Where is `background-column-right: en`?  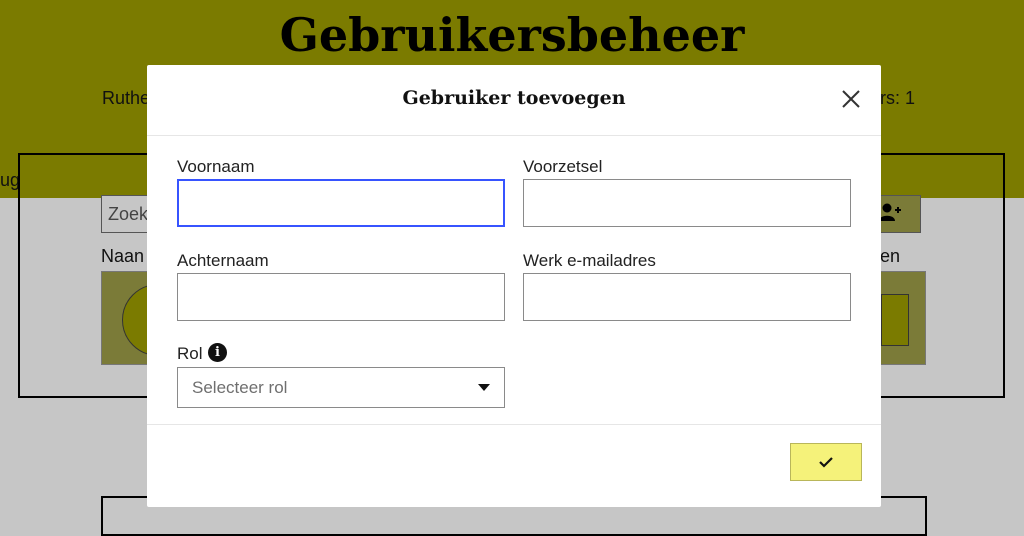 background-column-right: en is located at coordinates (890, 256).